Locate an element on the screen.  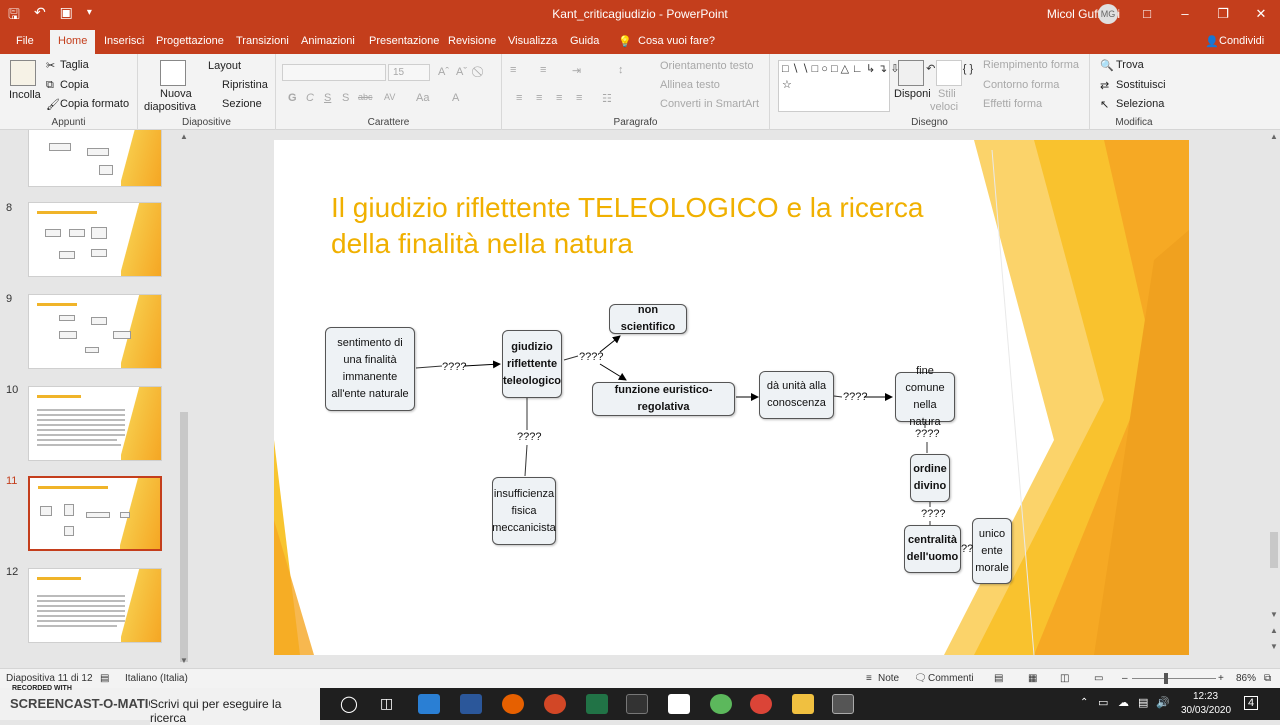
comments-button: Commenti is located at coordinates (951, 678).